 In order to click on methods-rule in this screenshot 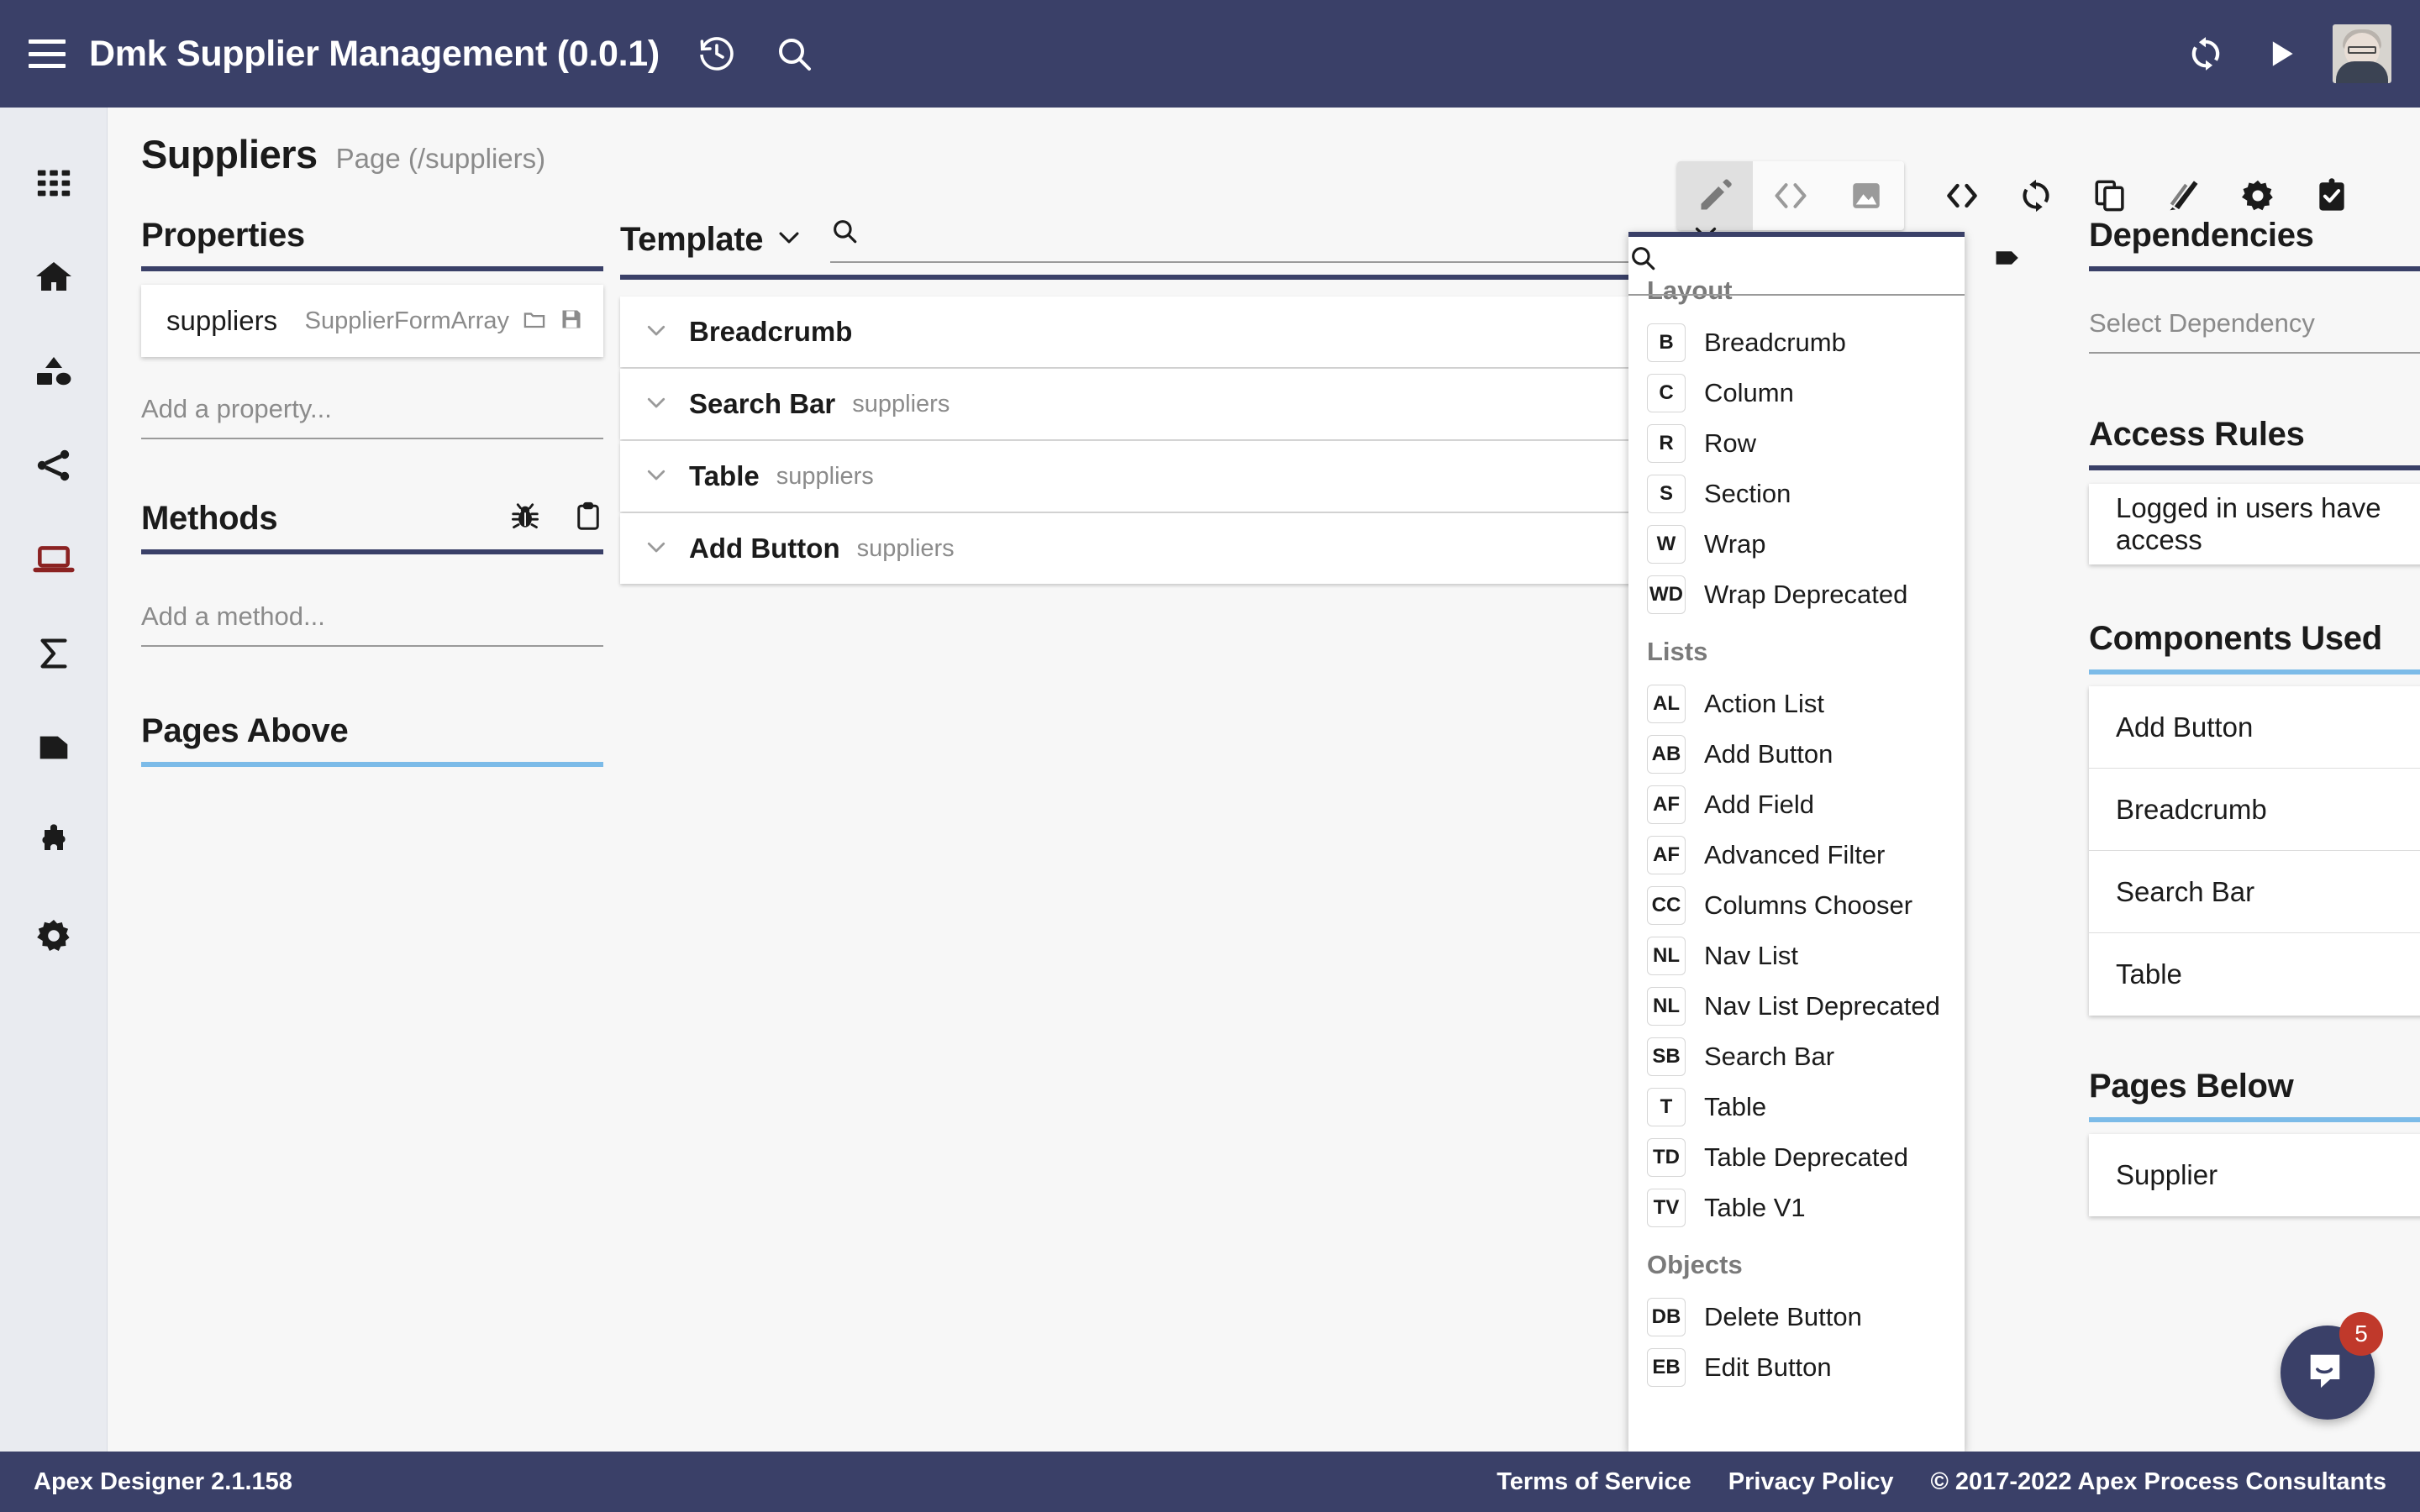, I will do `click(372, 551)`.